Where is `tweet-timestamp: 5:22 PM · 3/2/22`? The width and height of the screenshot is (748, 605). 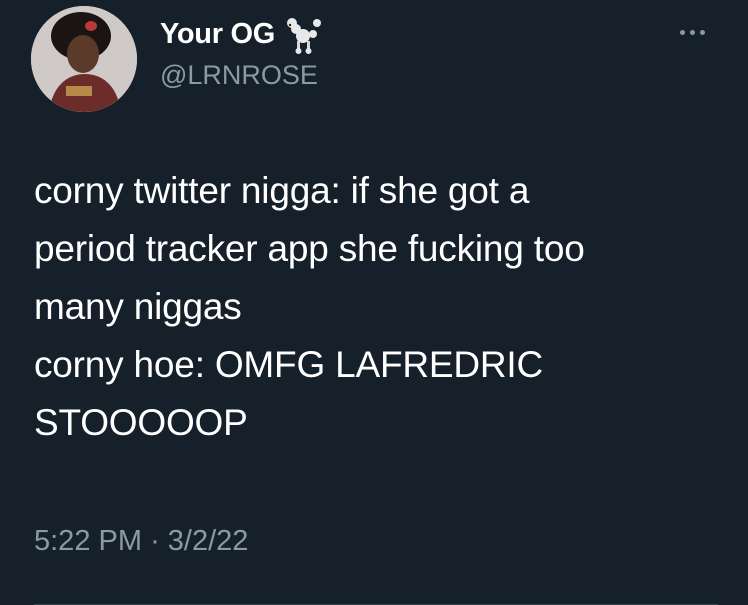
tweet-timestamp: 5:22 PM · 3/2/22 is located at coordinates (141, 541).